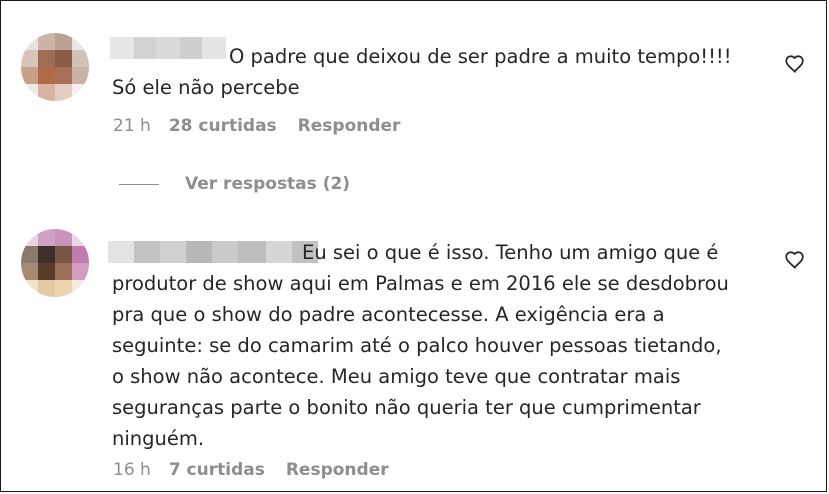 This screenshot has width=829, height=494. Describe the element at coordinates (132, 470) in the screenshot. I see `comment-time: 16 h` at that location.